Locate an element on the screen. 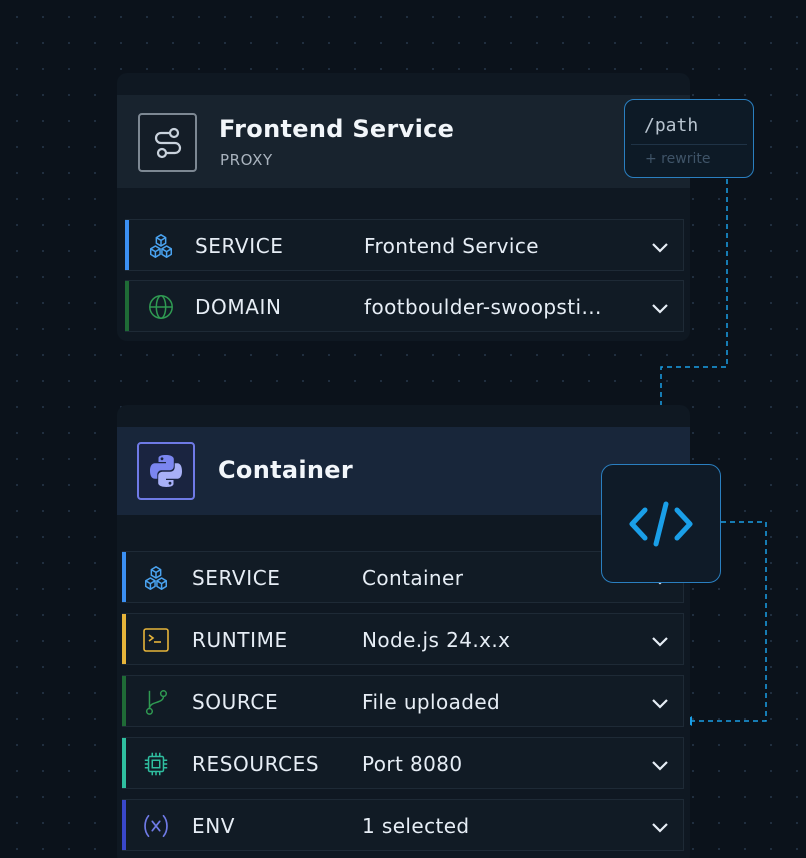 The image size is (806, 858). container-row-service: SERVICE Container is located at coordinates (403, 577).